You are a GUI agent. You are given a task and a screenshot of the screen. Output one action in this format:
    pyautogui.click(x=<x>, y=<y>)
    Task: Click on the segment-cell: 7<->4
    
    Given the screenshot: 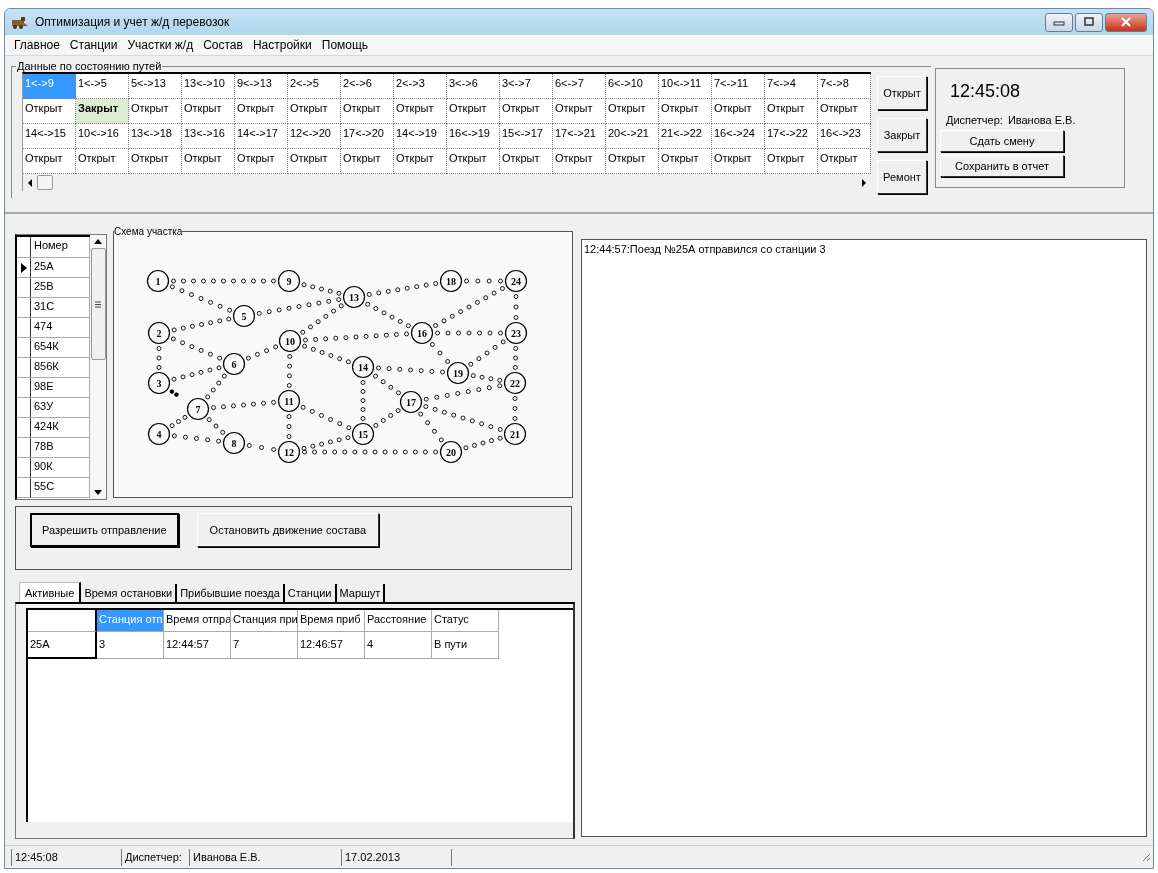 What is the action you would take?
    pyautogui.click(x=791, y=86)
    